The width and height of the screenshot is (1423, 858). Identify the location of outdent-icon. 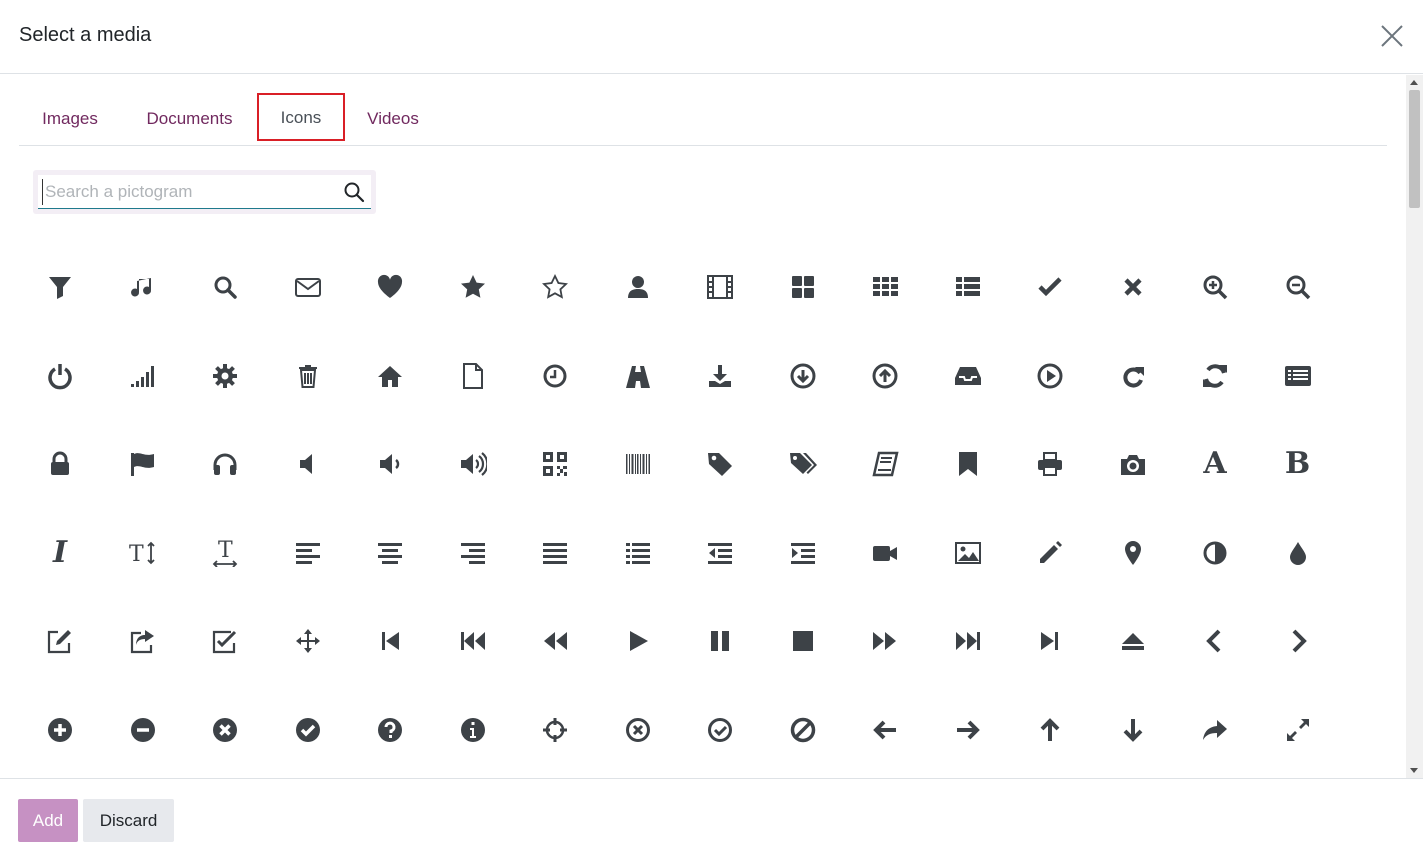
(720, 553).